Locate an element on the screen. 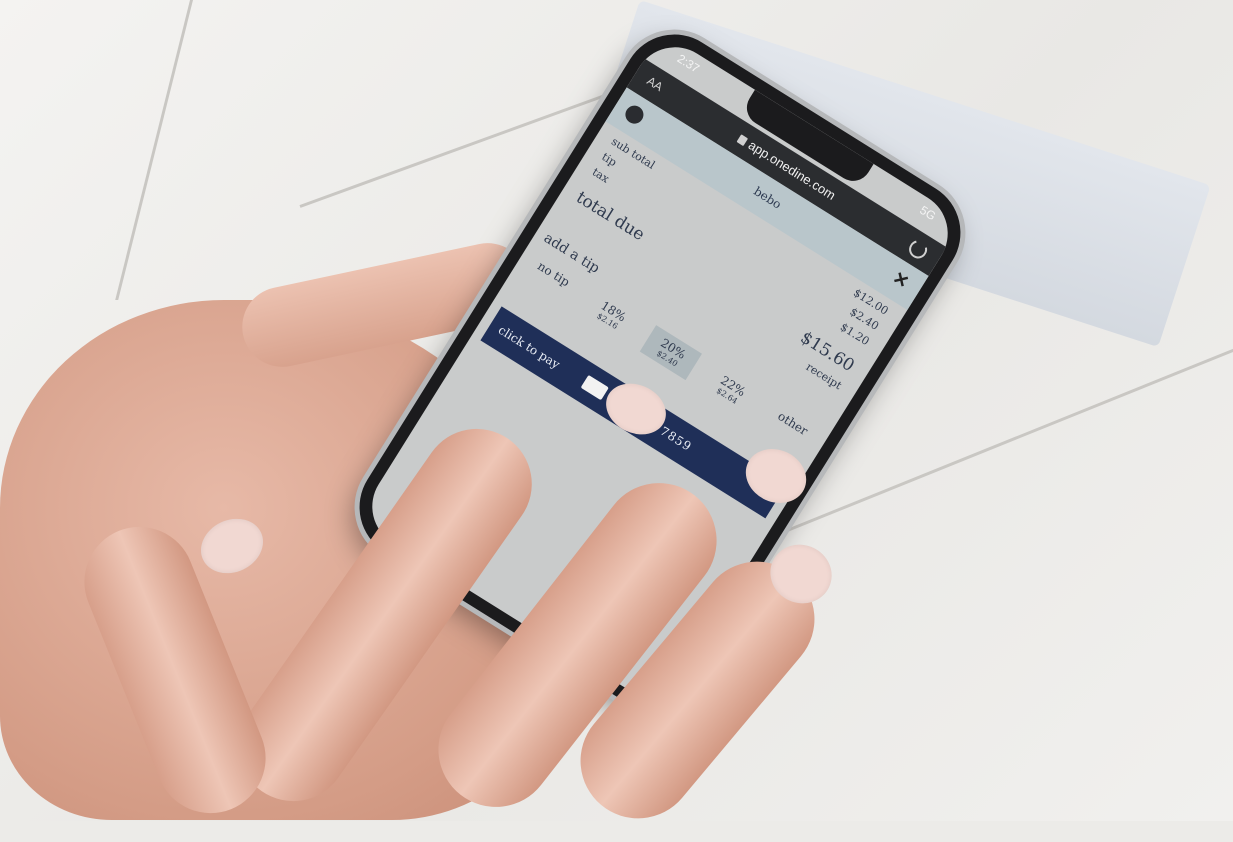 This screenshot has width=1233, height=842. table-seam is located at coordinates (154, 150).